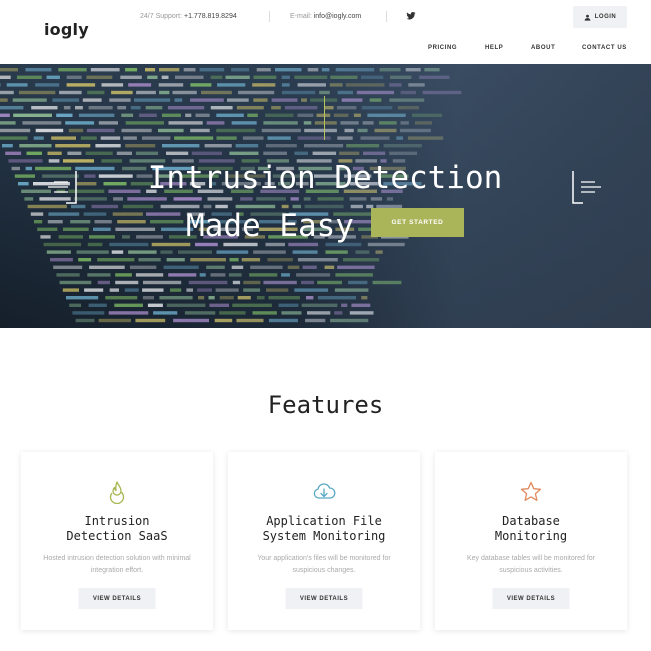 The image size is (651, 651). What do you see at coordinates (324, 536) in the screenshot?
I see `feature-card-title-line2: System Monitoring` at bounding box center [324, 536].